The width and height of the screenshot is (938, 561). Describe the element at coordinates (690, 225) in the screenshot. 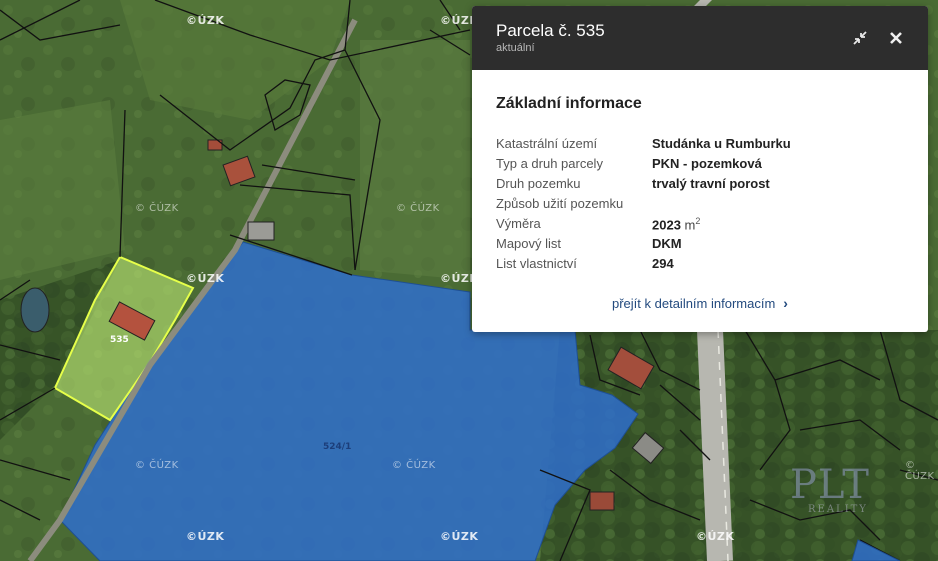

I see `area-unit: m` at that location.